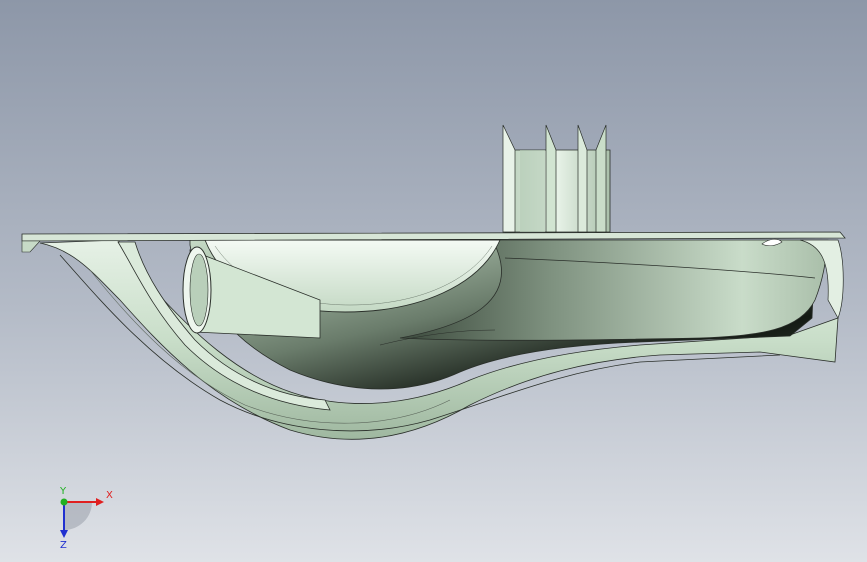 The height and width of the screenshot is (562, 867). I want to click on axis-triad: X Y Z, so click(86, 518).